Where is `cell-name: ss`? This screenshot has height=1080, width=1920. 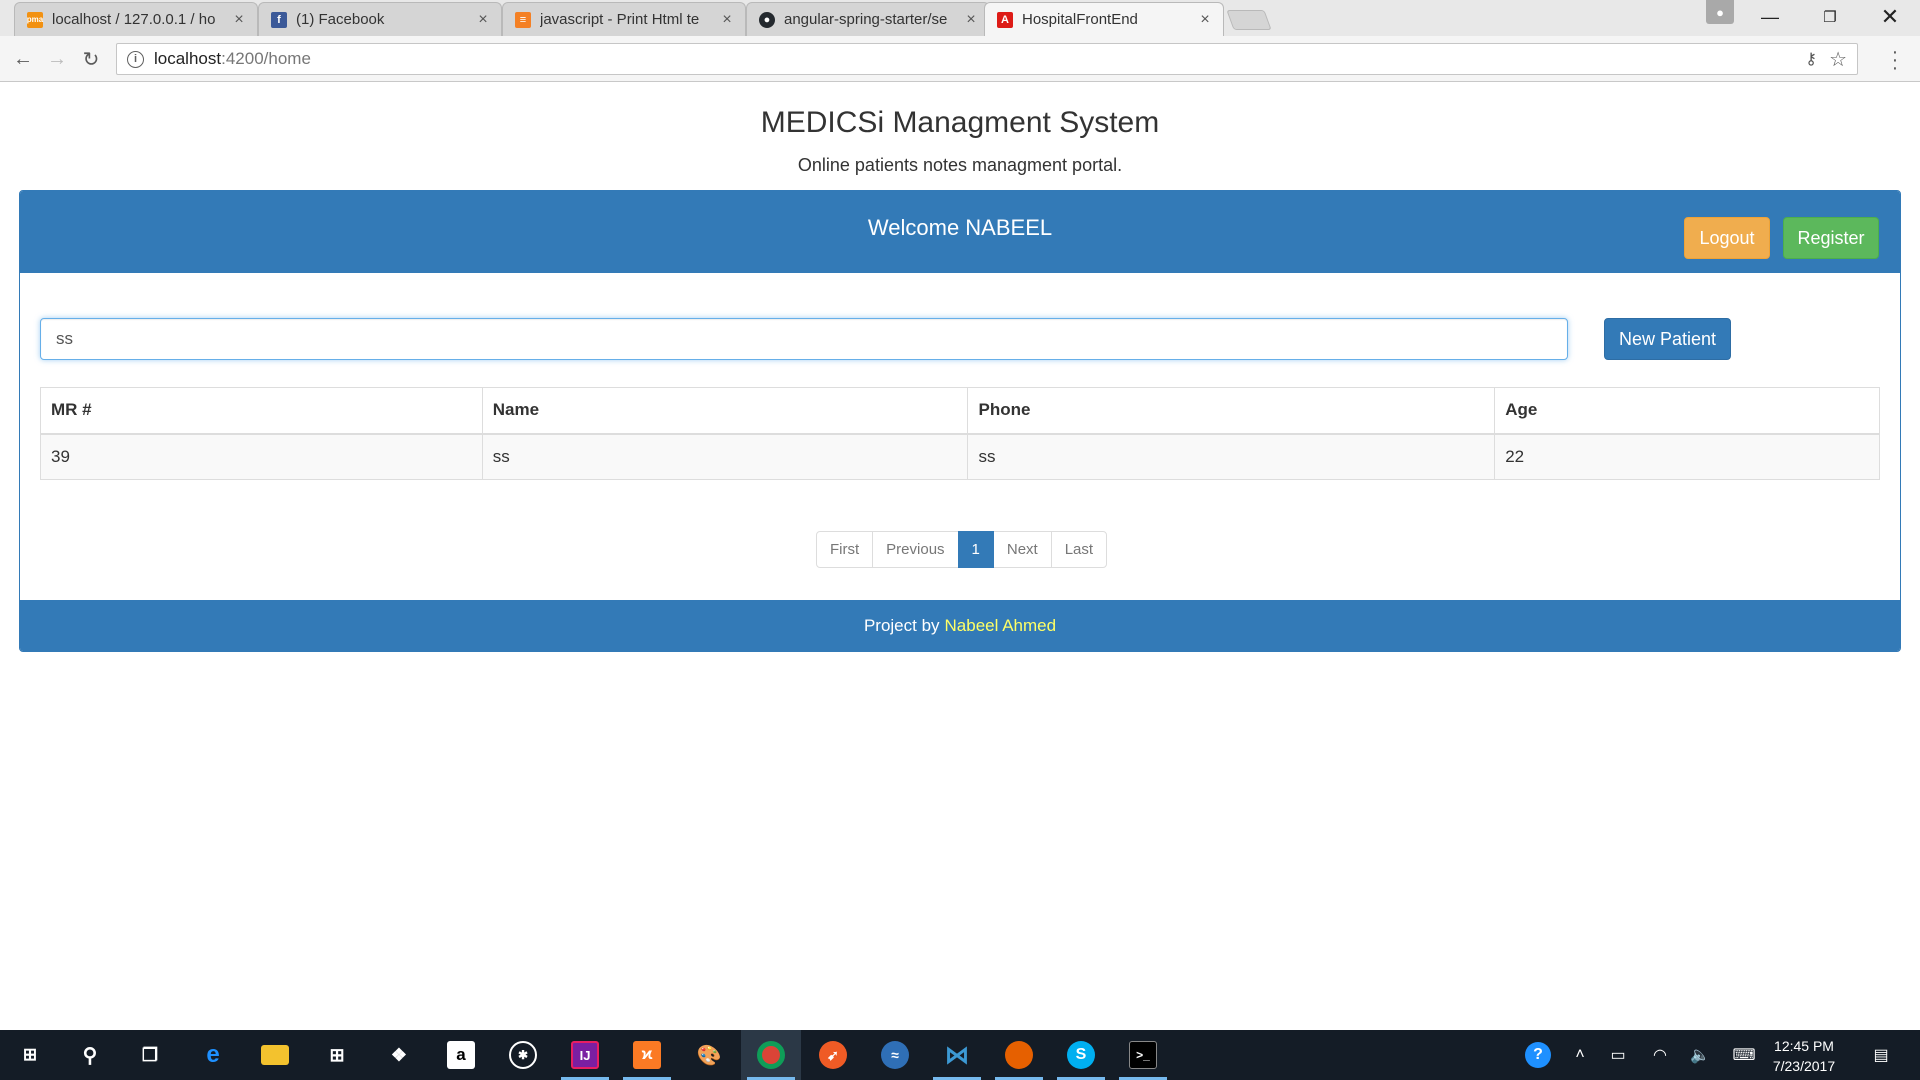
cell-name: ss is located at coordinates (725, 456).